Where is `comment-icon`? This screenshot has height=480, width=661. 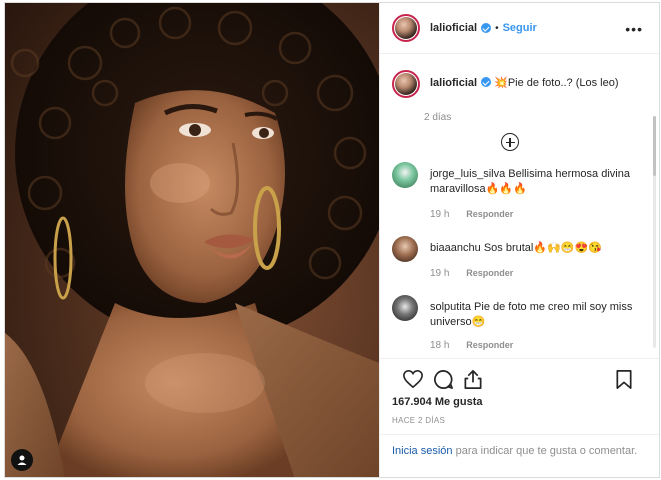 comment-icon is located at coordinates (443, 379).